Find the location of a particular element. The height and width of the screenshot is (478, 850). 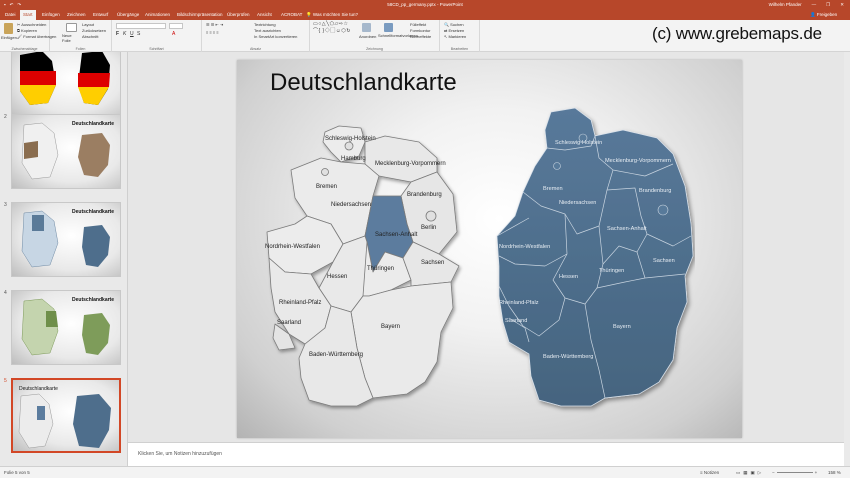

blue-label-sachsen-anhalt: Sachsen-Anhalt is located at coordinates (627, 229).